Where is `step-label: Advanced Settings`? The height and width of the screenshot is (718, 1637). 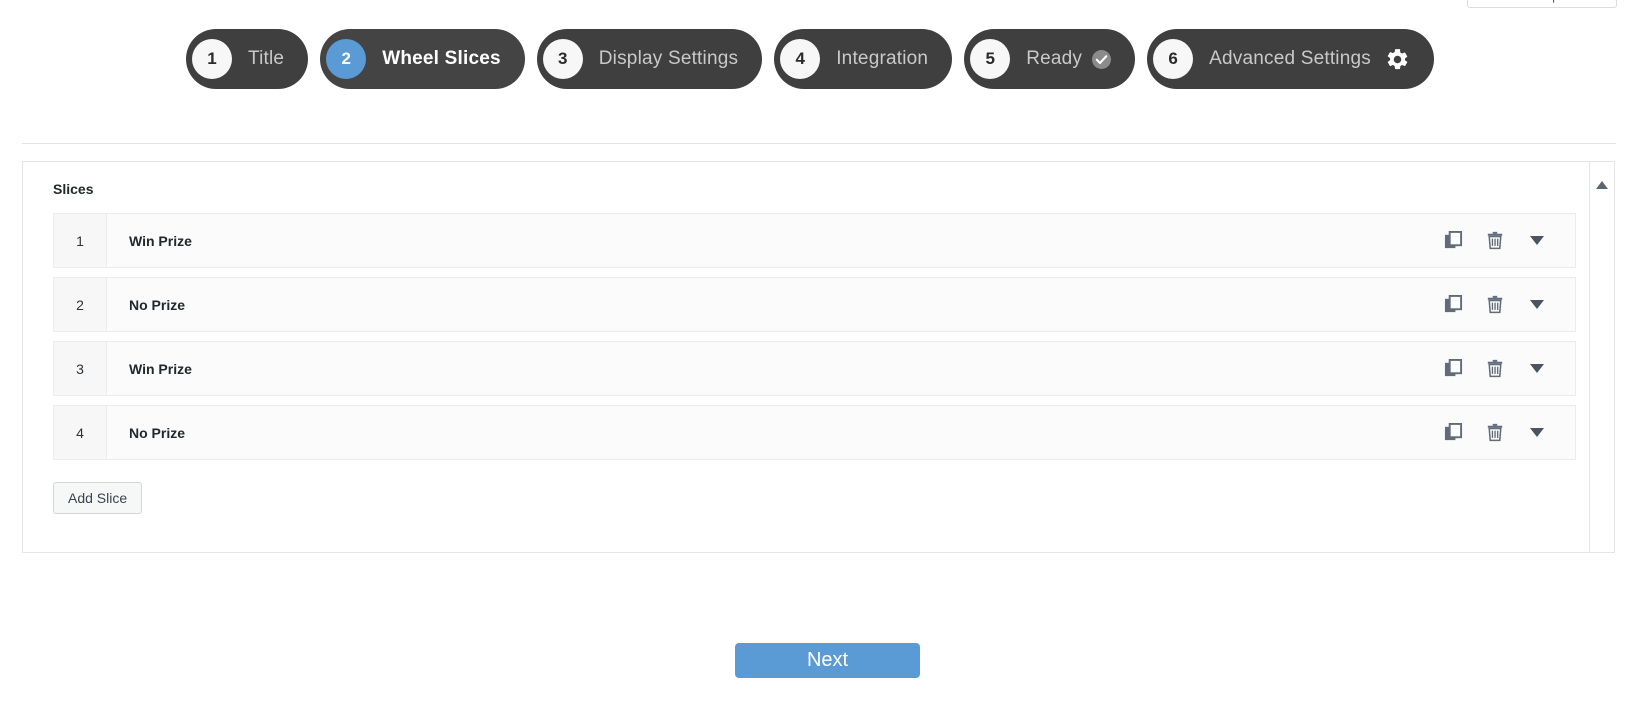
step-label: Advanced Settings is located at coordinates (1290, 58).